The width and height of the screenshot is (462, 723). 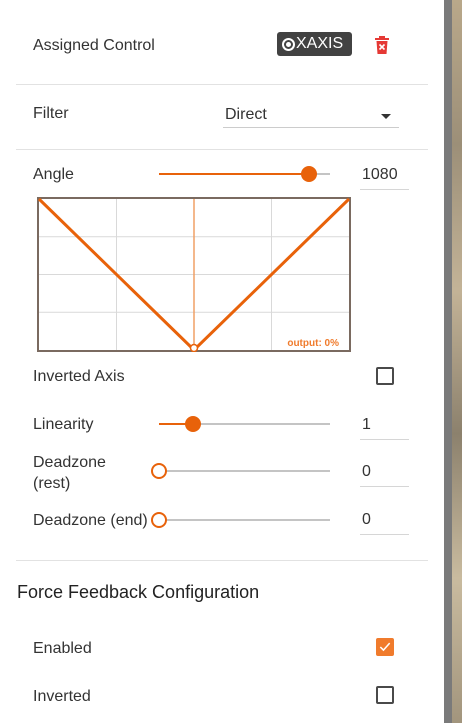 I want to click on response-curve-chart: output: 0%, so click(x=194, y=274).